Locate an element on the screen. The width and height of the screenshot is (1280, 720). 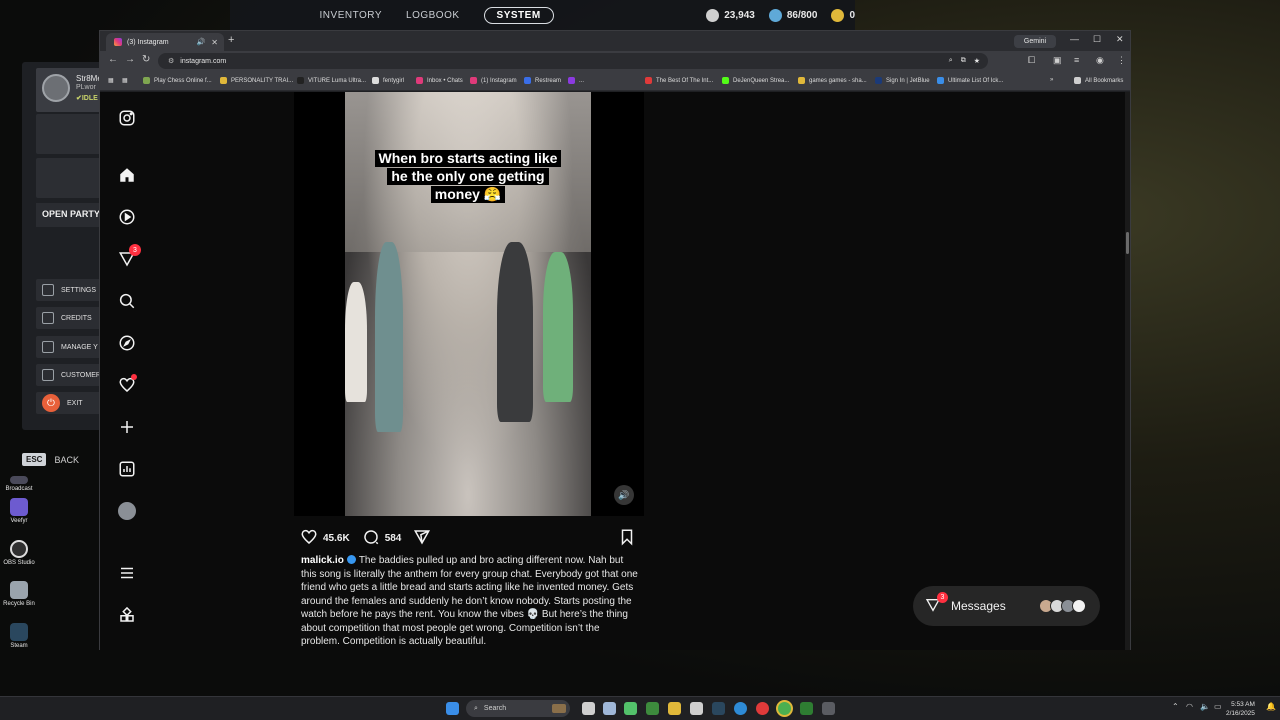
desktop-icon-broadcast: Broadcast is located at coordinates (19, 484).